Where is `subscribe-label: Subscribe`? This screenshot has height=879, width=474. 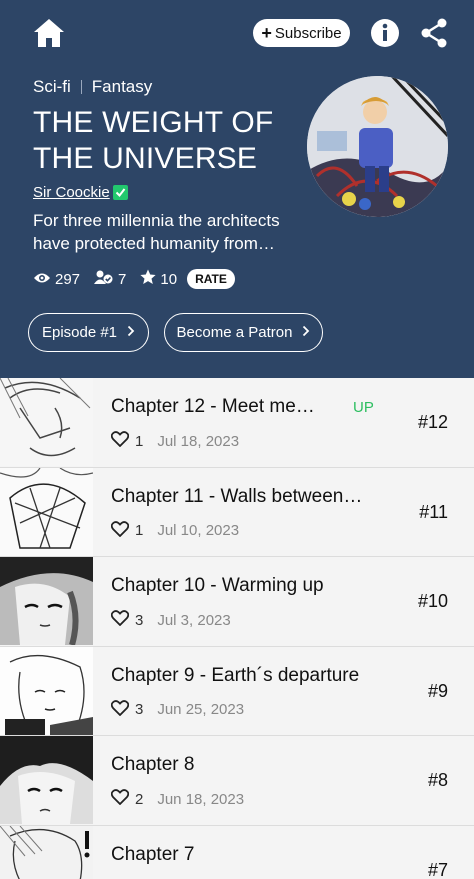 subscribe-label: Subscribe is located at coordinates (308, 33).